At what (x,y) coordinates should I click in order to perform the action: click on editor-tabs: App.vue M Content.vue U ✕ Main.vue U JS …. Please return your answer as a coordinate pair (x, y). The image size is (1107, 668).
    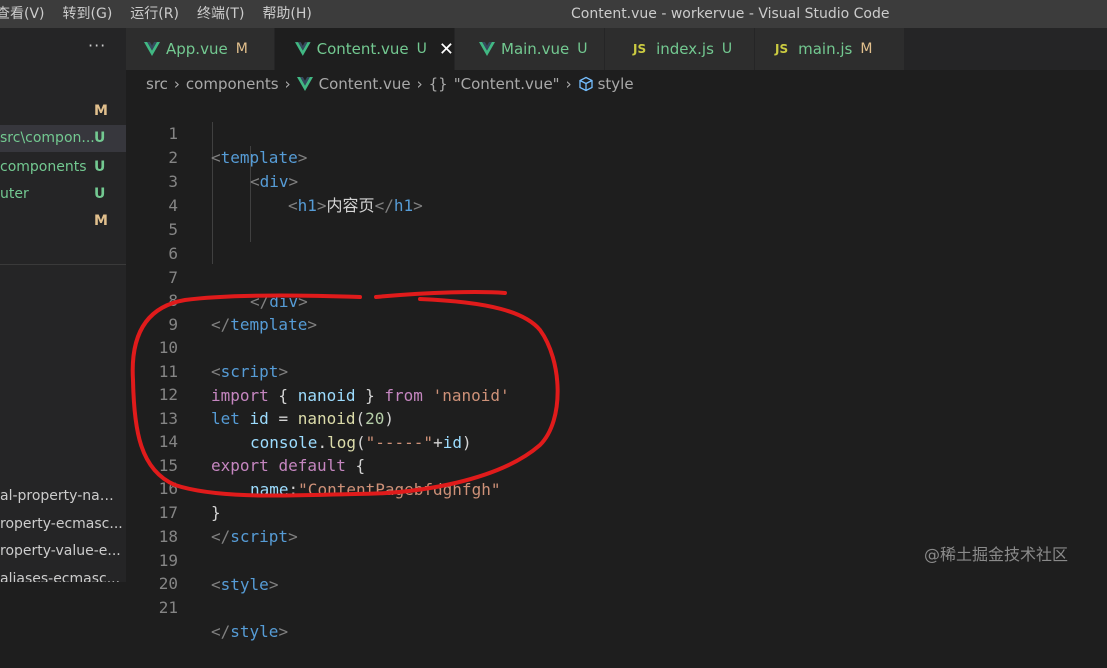
    Looking at the image, I should click on (616, 49).